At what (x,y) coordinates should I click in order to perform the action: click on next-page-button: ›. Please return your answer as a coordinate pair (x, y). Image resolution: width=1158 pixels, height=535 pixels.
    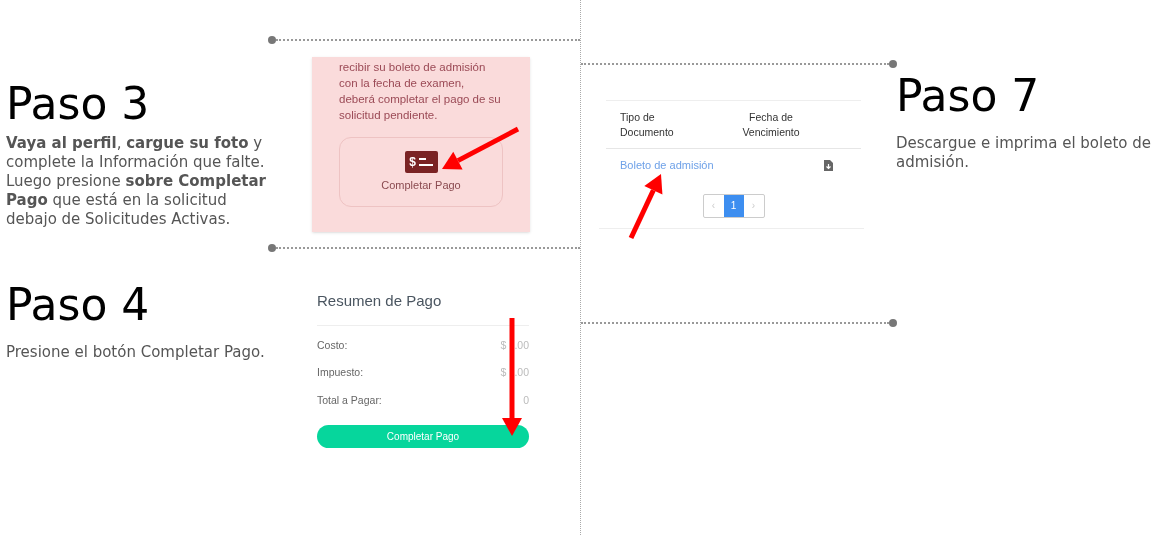
    Looking at the image, I should click on (753, 205).